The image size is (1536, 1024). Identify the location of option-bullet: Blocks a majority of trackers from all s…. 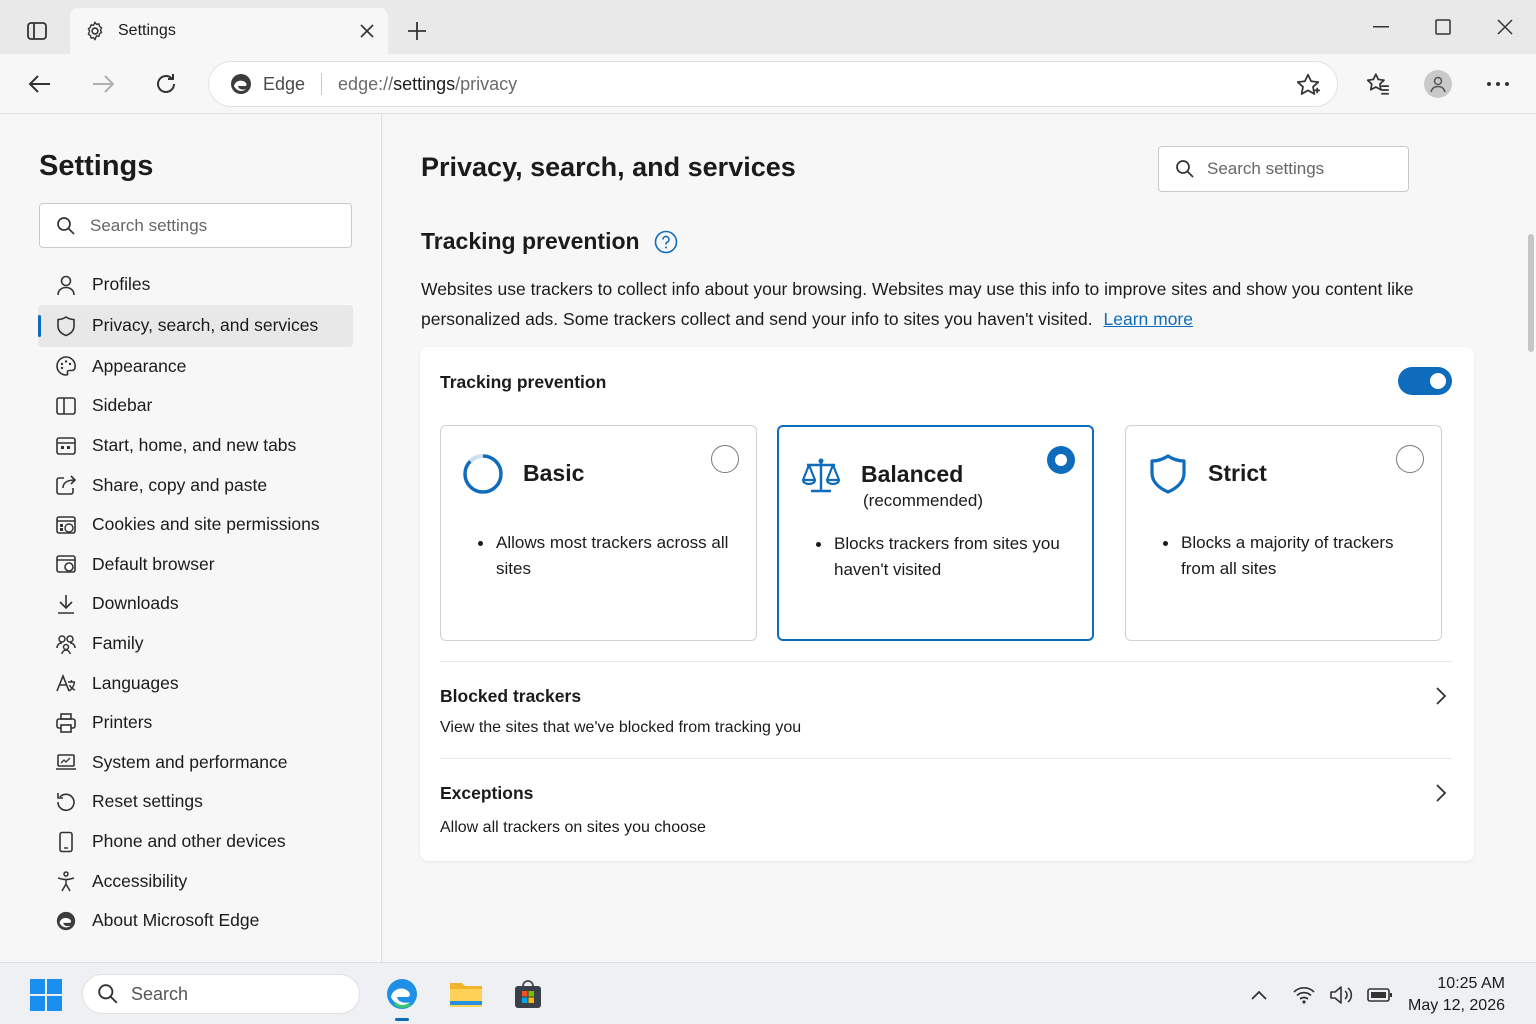
(1292, 556).